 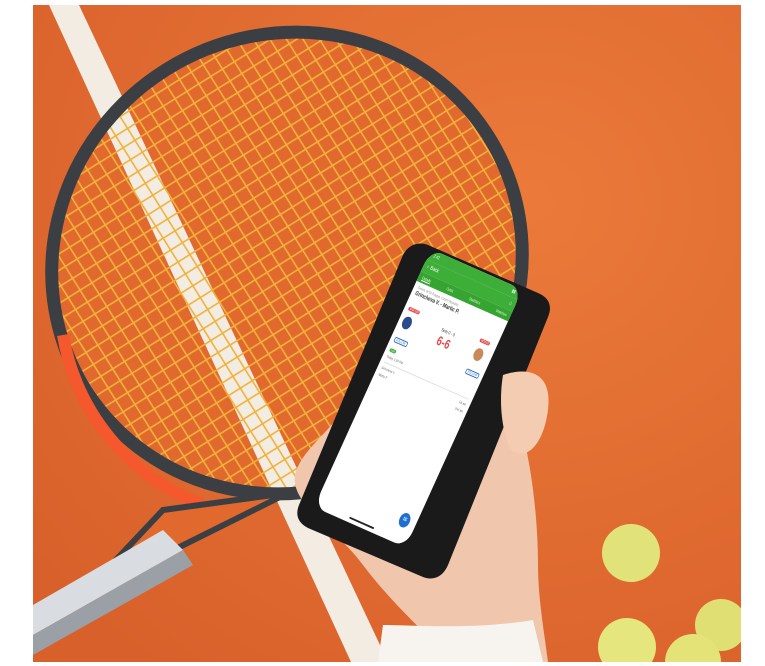 I want to click on bell-icon: ⌂, so click(x=510, y=304).